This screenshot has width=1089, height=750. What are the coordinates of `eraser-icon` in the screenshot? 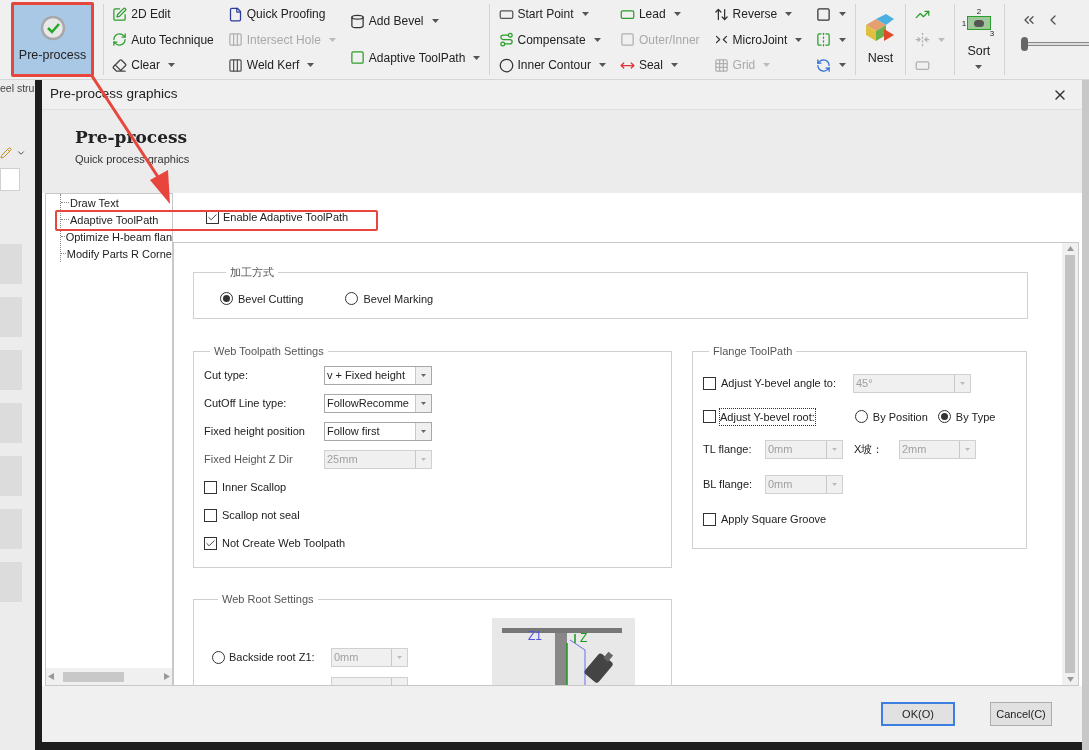 It's located at (120, 65).